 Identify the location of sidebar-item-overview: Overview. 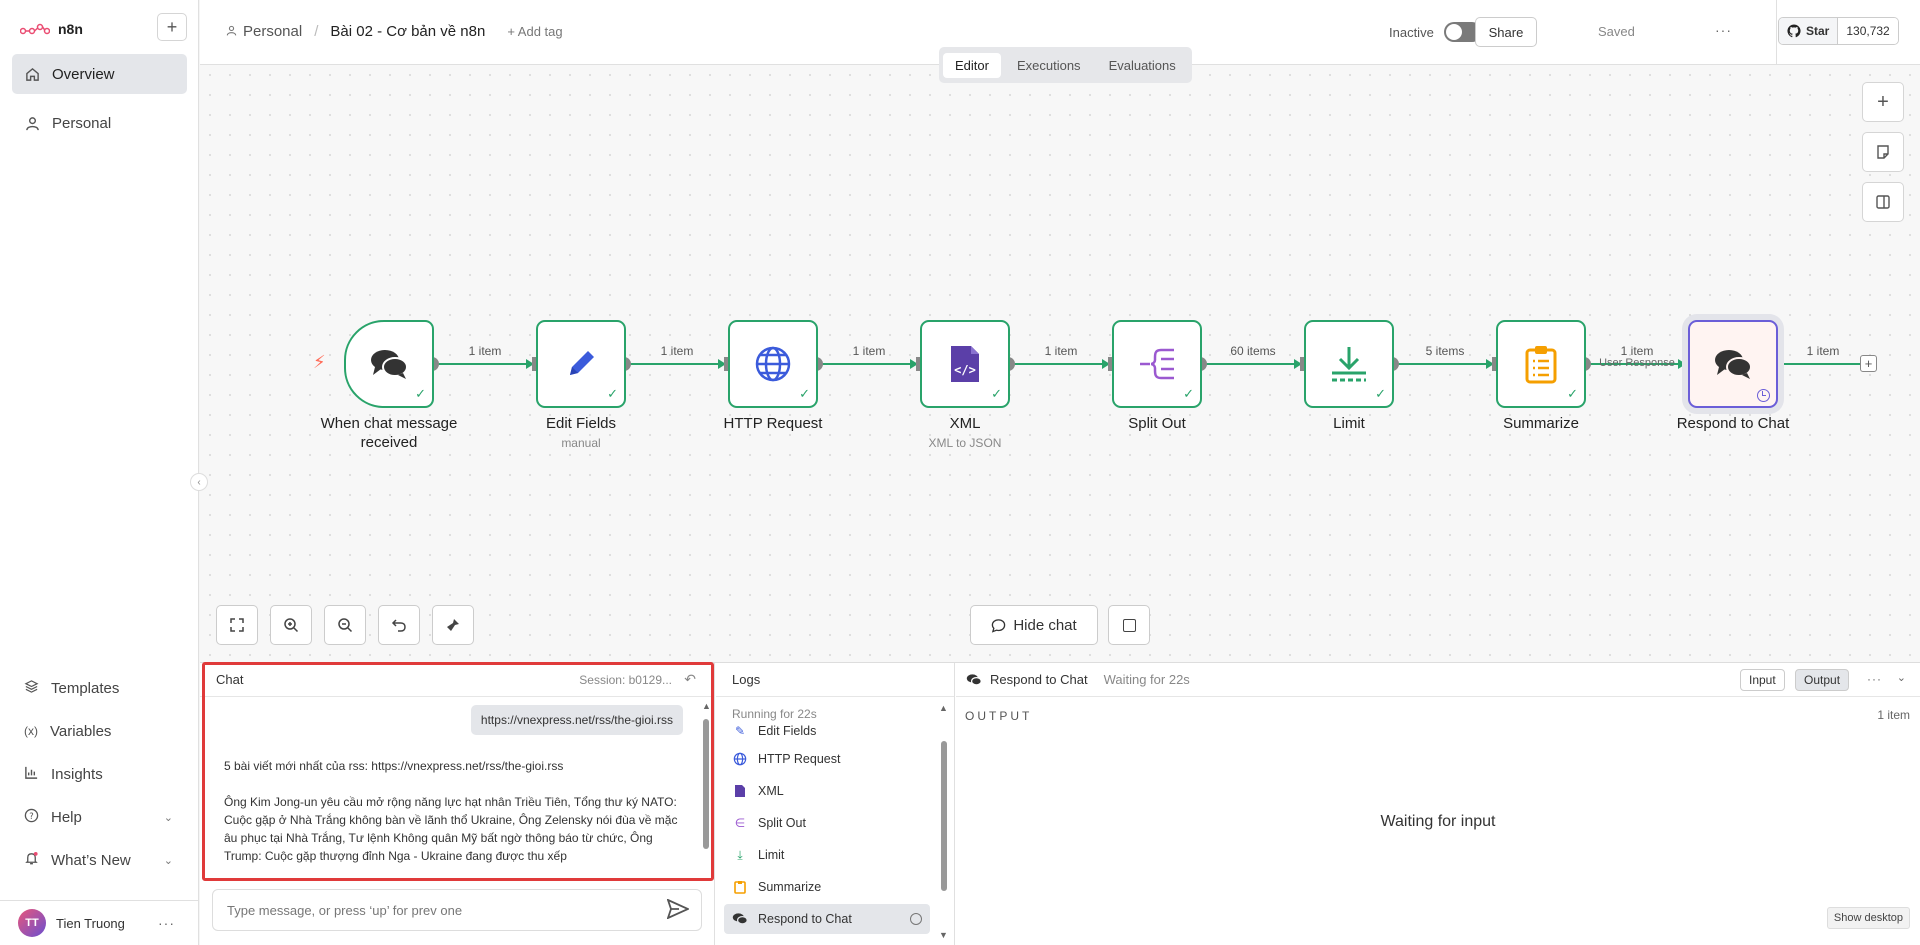
(99, 74).